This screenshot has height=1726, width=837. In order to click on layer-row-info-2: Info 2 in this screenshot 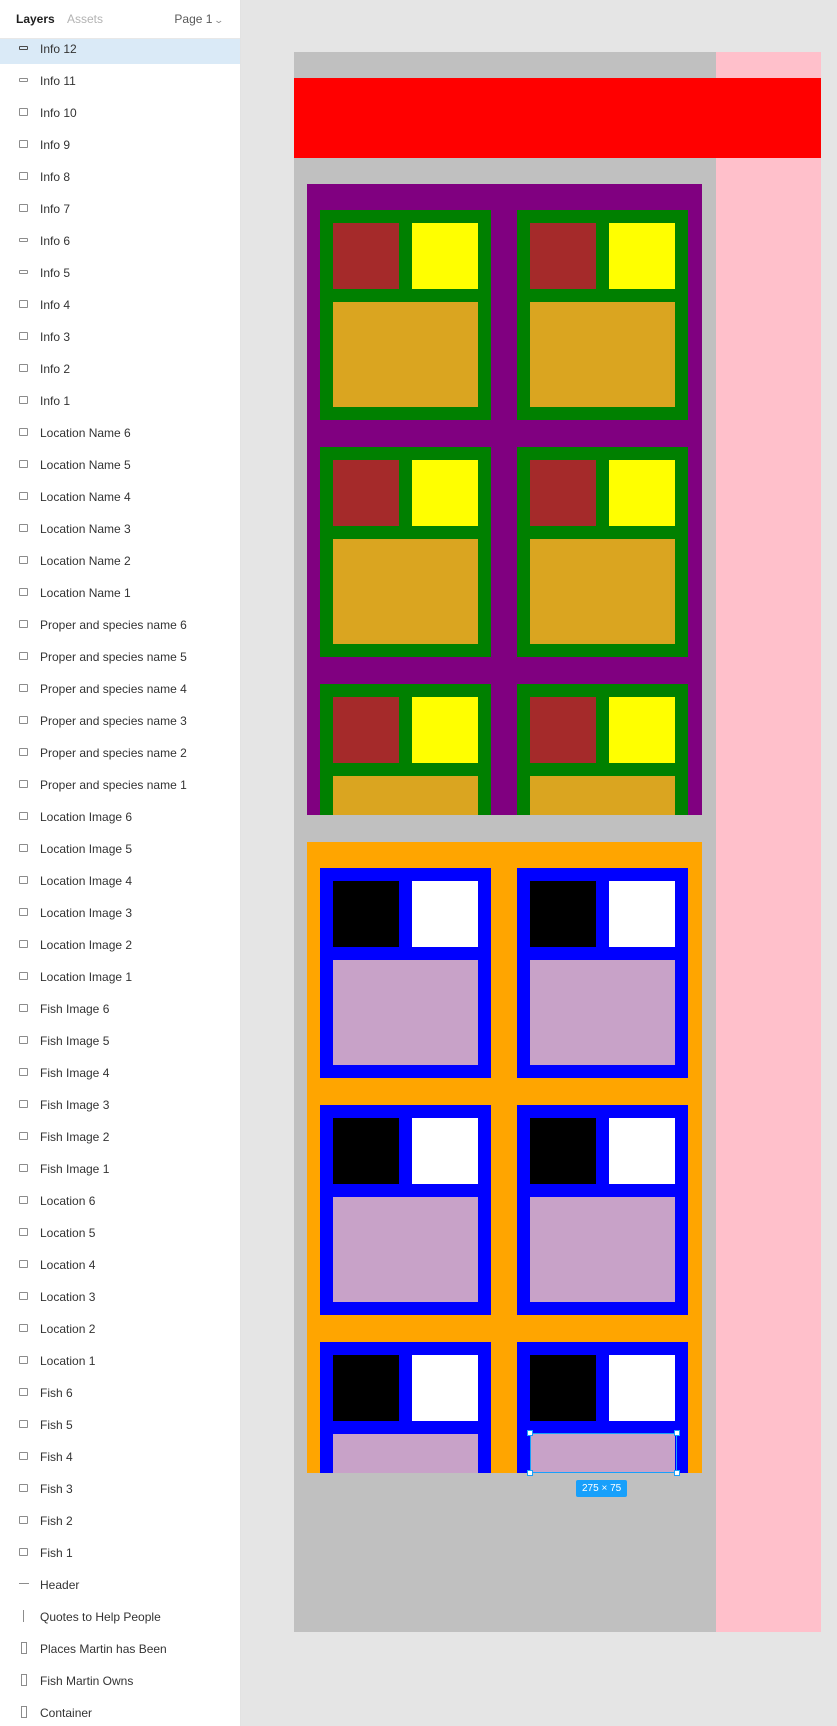, I will do `click(120, 368)`.